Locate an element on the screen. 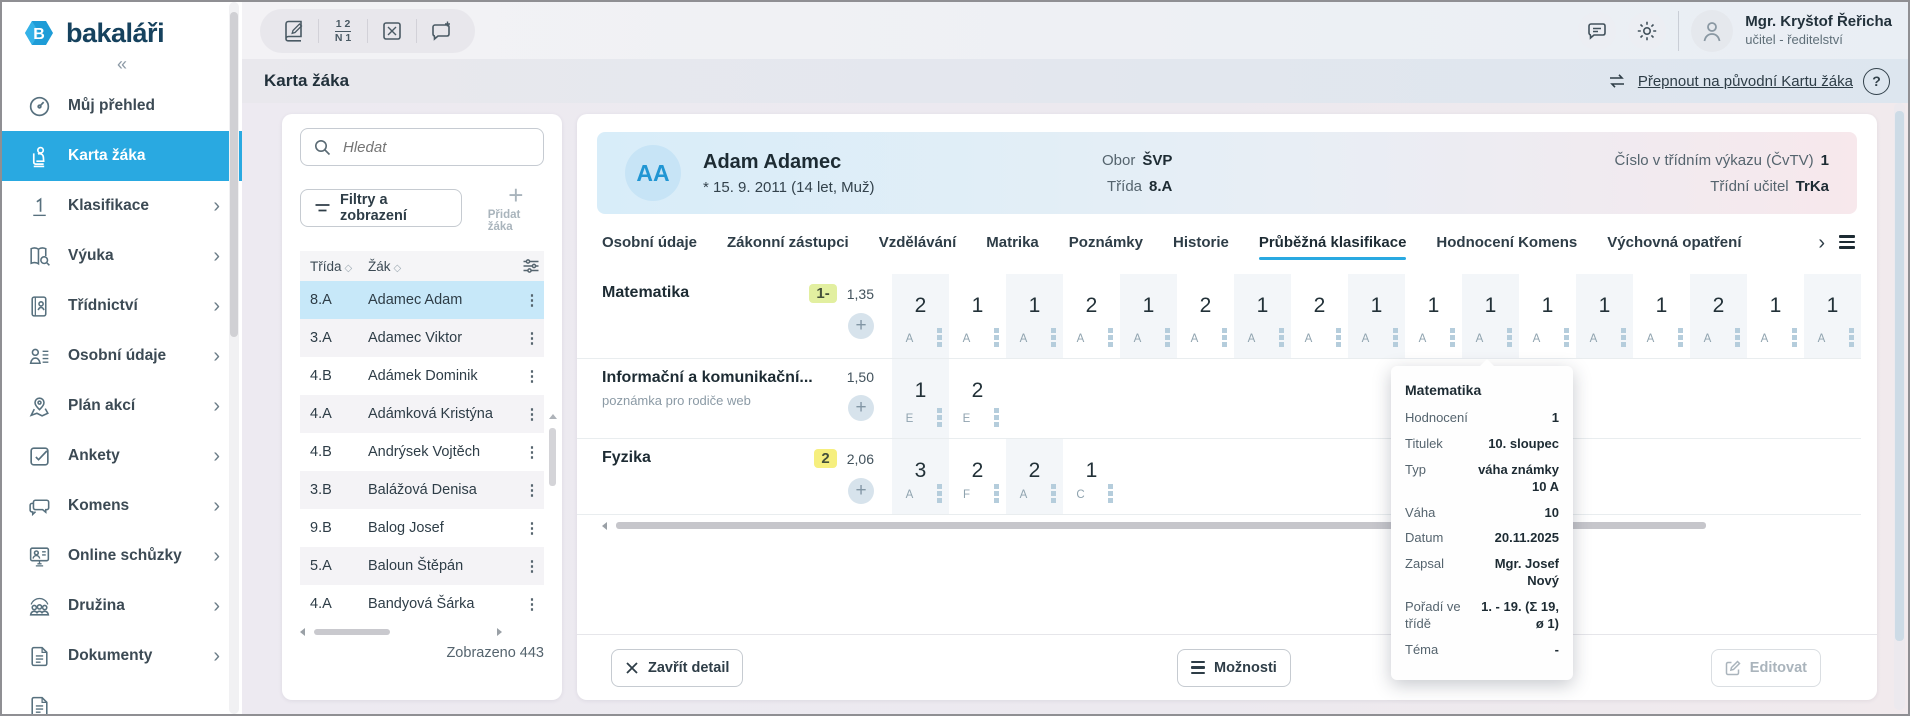 The width and height of the screenshot is (1910, 716). search-box is located at coordinates (422, 147).